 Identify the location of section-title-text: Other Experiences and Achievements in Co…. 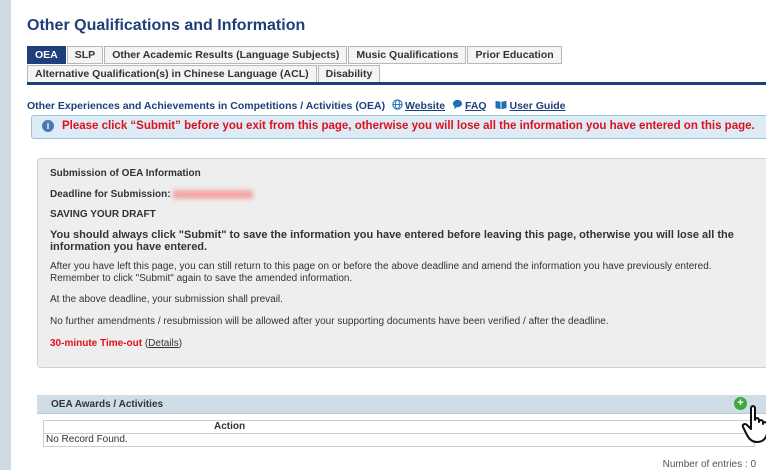
(206, 105).